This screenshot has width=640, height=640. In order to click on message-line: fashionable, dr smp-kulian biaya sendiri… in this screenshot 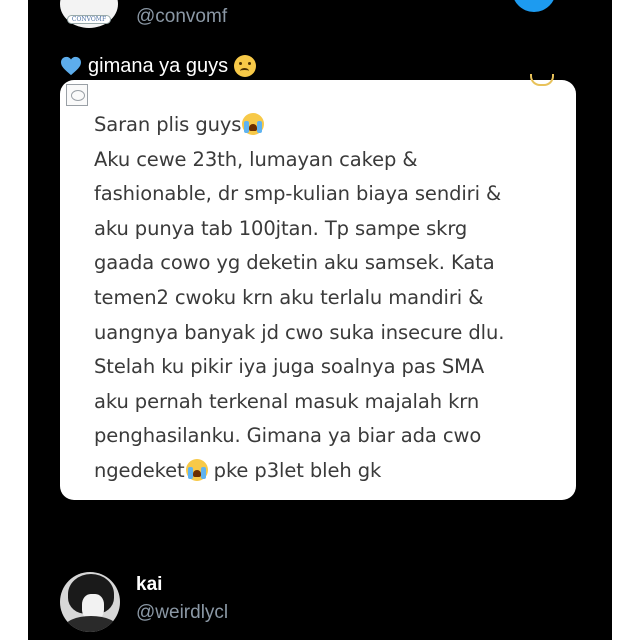, I will do `click(298, 194)`.